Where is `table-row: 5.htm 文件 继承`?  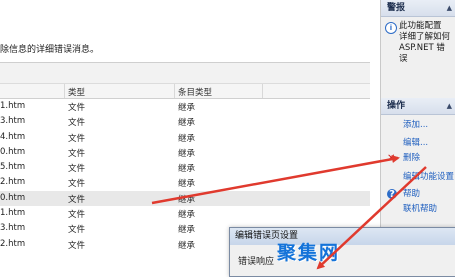
table-row: 5.htm 文件 继承 is located at coordinates (185, 167).